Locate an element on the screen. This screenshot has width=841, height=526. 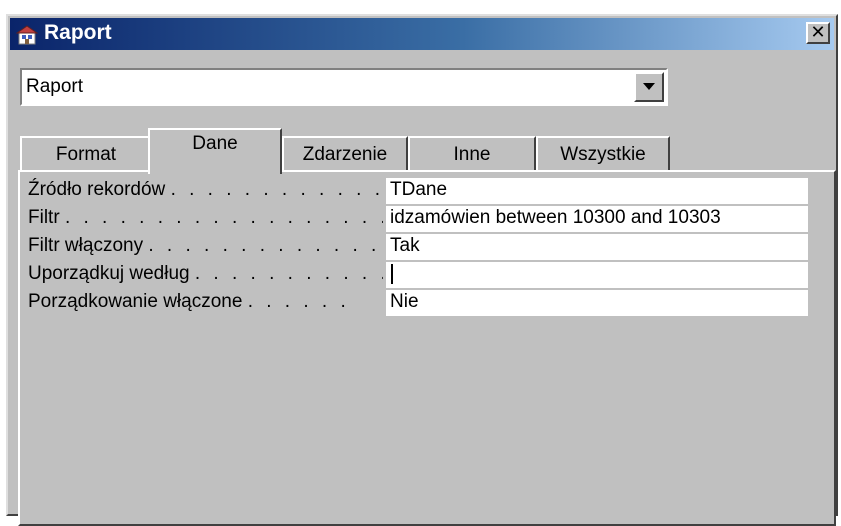
tab-format: Format is located at coordinates (86, 154).